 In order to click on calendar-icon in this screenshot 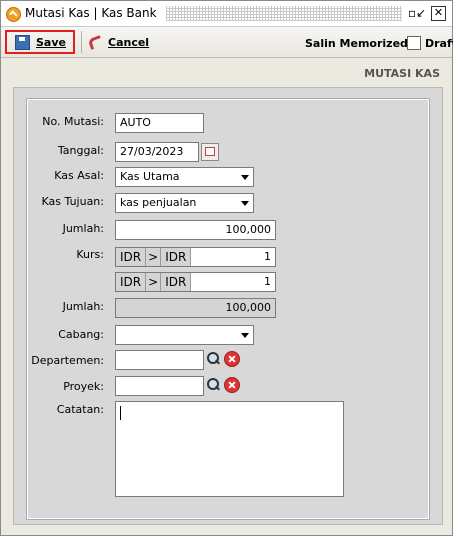, I will do `click(210, 152)`.